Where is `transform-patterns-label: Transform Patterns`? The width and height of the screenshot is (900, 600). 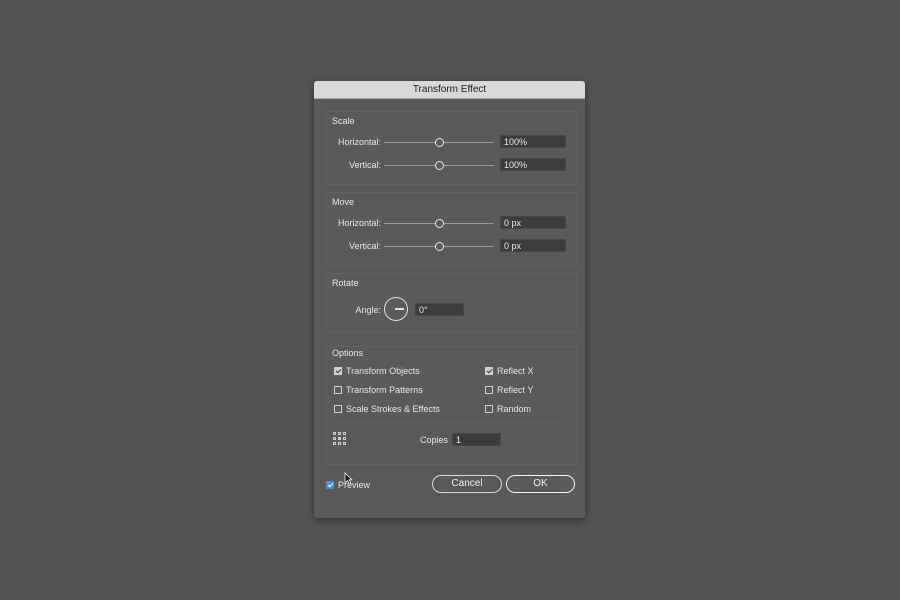
transform-patterns-label: Transform Patterns is located at coordinates (384, 390).